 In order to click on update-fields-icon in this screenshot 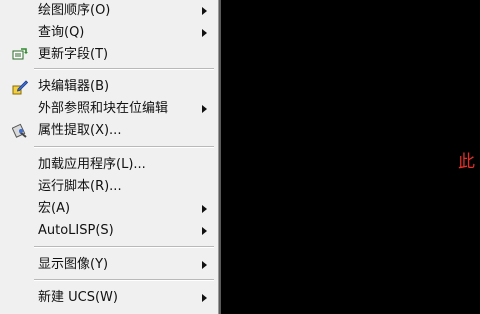, I will do `click(20, 54)`.